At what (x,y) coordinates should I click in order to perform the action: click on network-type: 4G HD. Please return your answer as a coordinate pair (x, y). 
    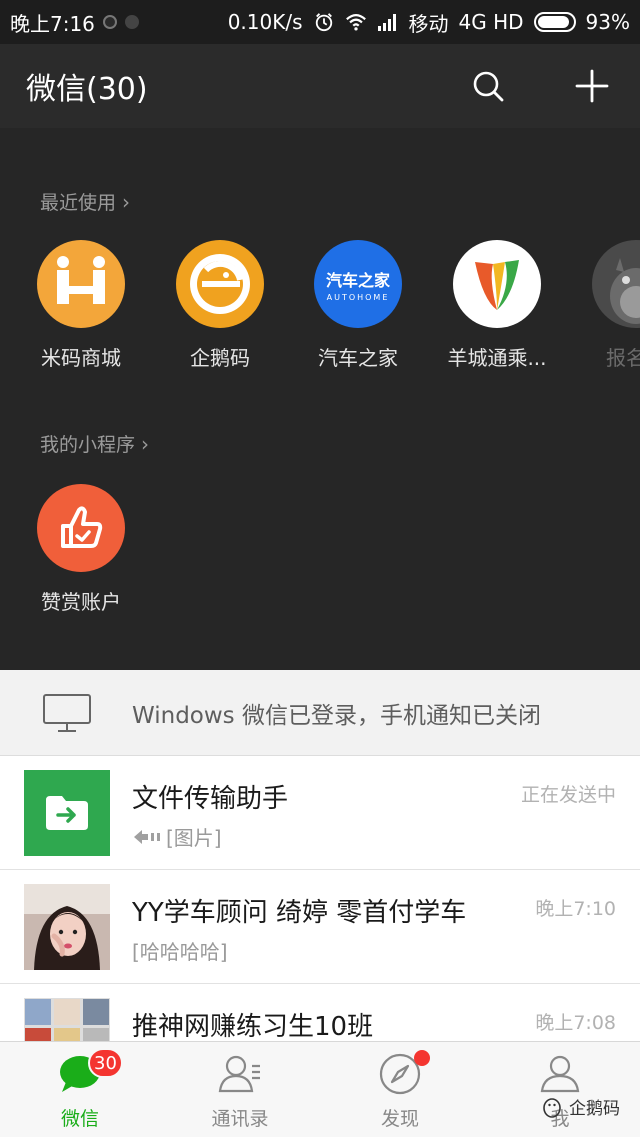
    Looking at the image, I should click on (491, 22).